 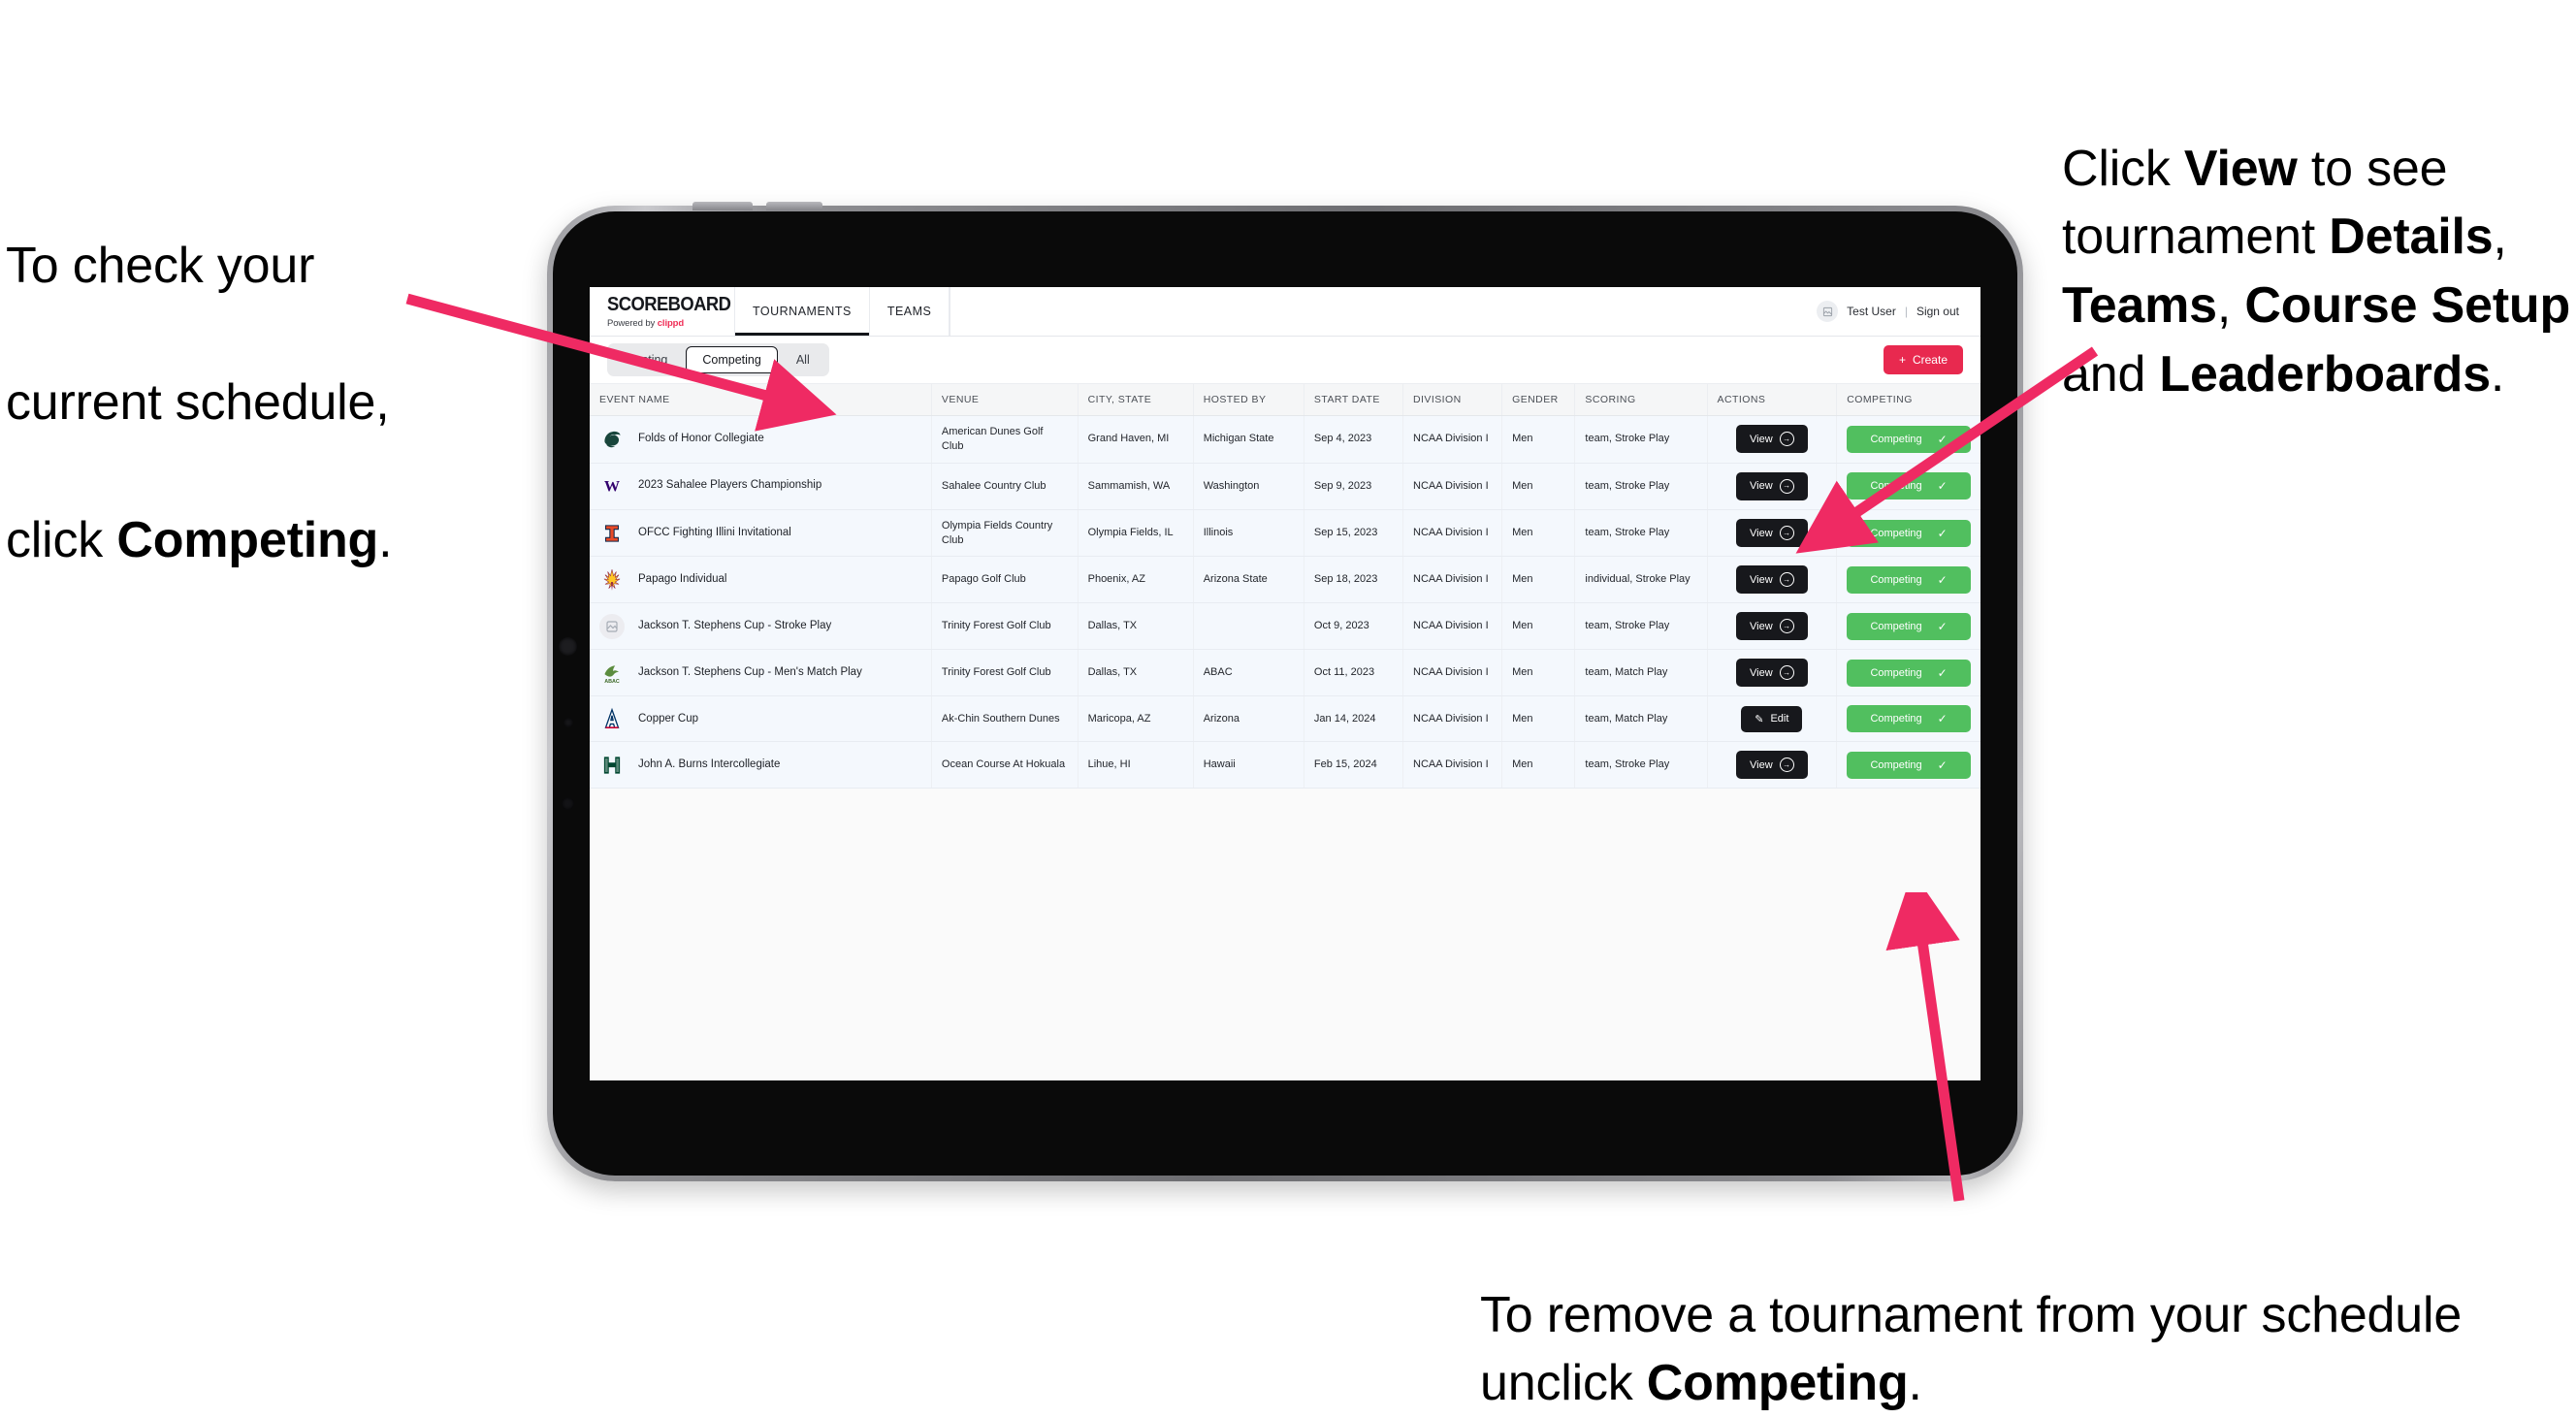 I want to click on tab-tournaments: TOURNAMENTS, so click(x=802, y=311).